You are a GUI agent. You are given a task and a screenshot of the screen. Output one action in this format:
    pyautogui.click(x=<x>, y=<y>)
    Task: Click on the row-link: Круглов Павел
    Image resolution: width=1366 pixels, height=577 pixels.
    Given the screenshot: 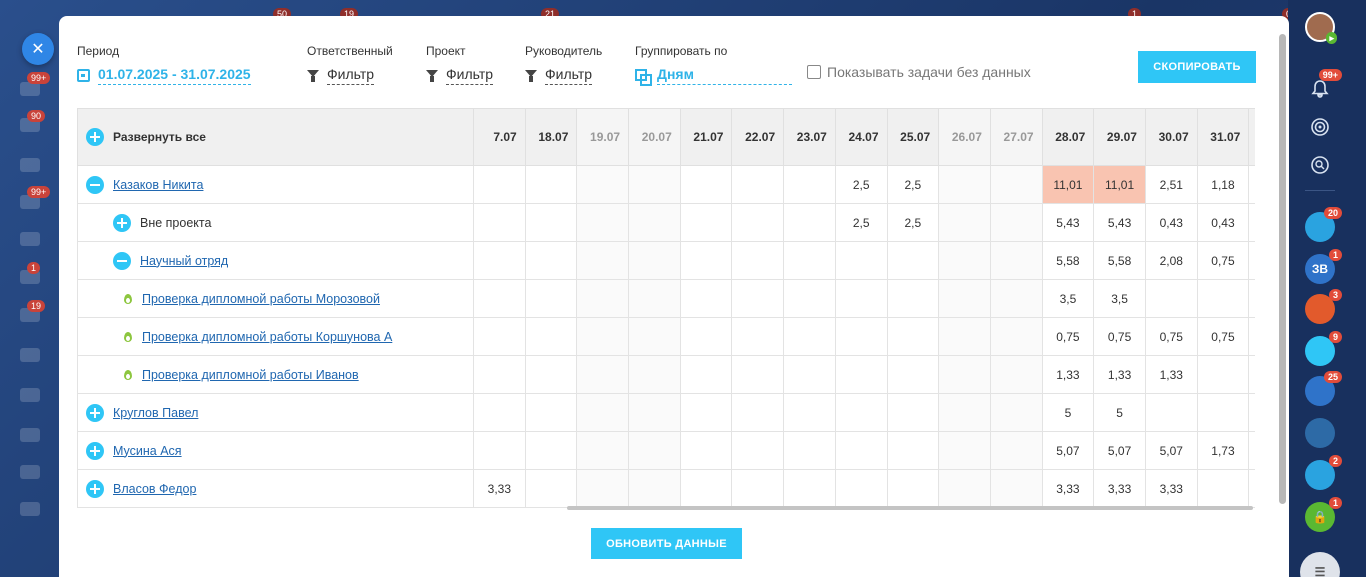 What is the action you would take?
    pyautogui.click(x=155, y=413)
    